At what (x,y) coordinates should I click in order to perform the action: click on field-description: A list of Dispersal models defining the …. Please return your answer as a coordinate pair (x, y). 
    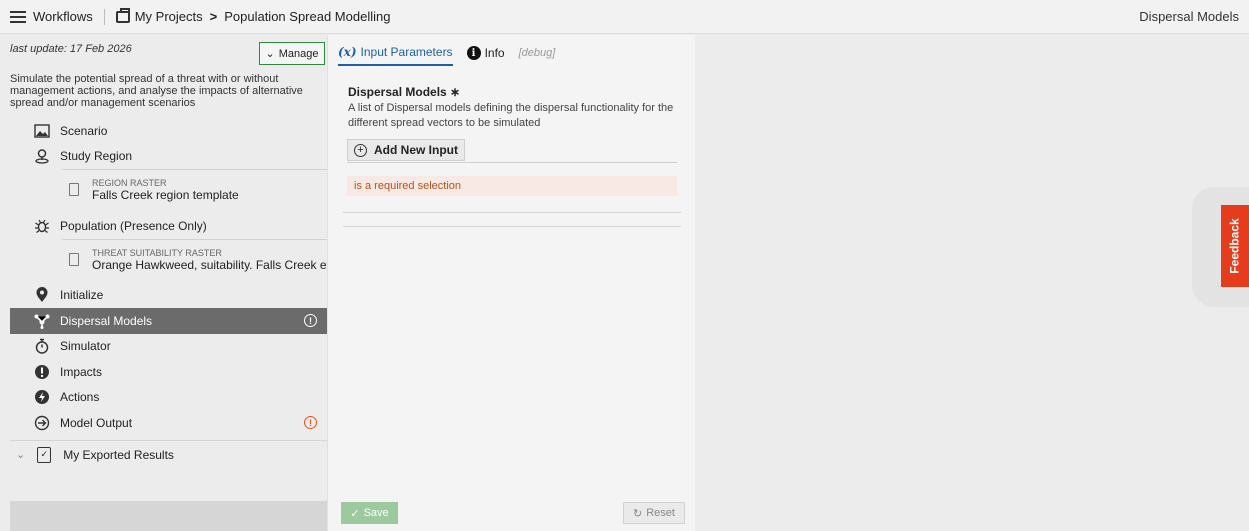
    Looking at the image, I should click on (511, 115).